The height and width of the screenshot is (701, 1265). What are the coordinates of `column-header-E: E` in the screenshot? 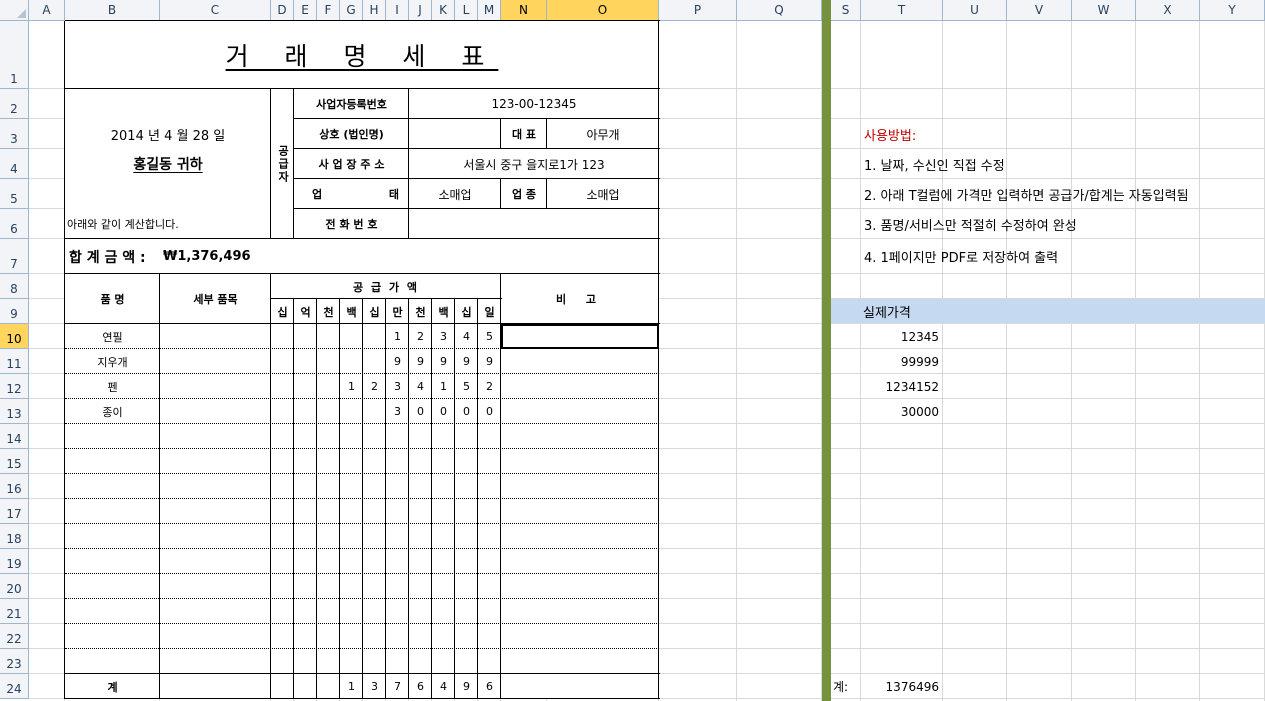 It's located at (305, 10).